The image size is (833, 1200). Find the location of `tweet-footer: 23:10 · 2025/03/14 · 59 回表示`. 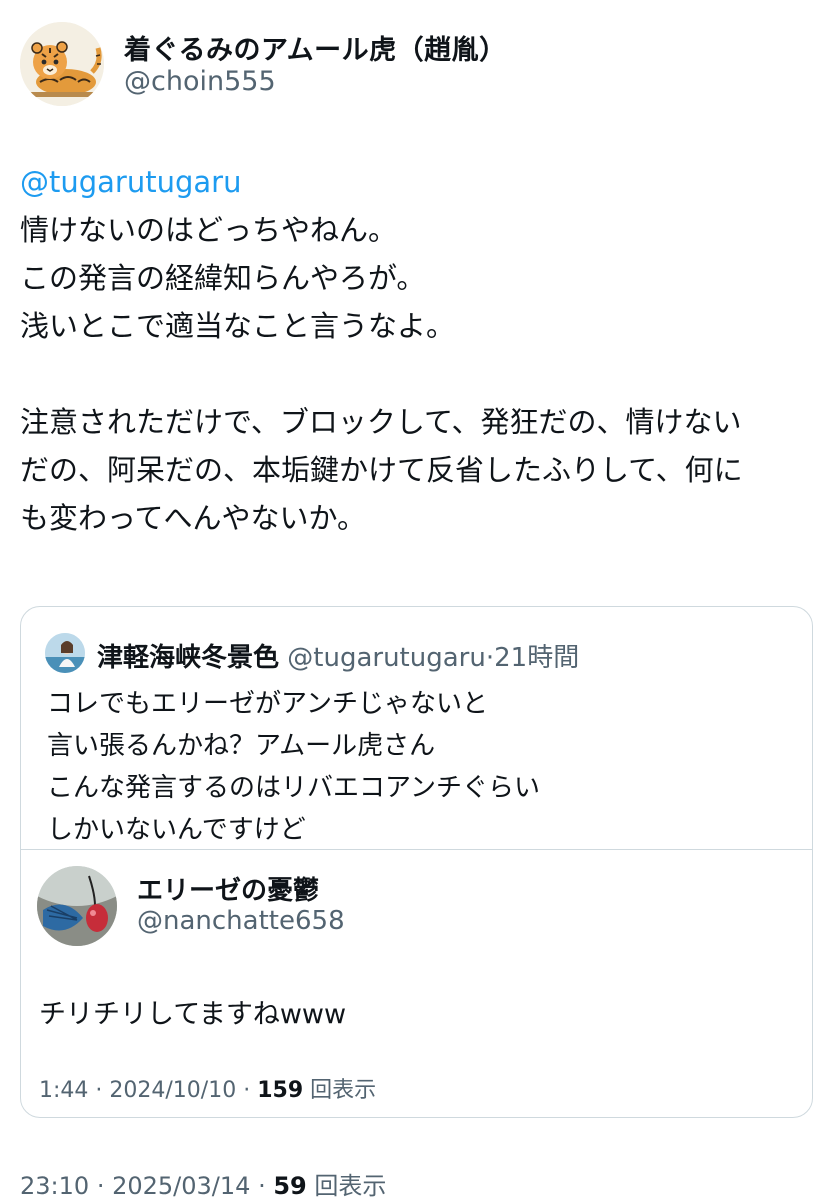

tweet-footer: 23:10 · 2025/03/14 · 59 回表示 is located at coordinates (203, 1183).